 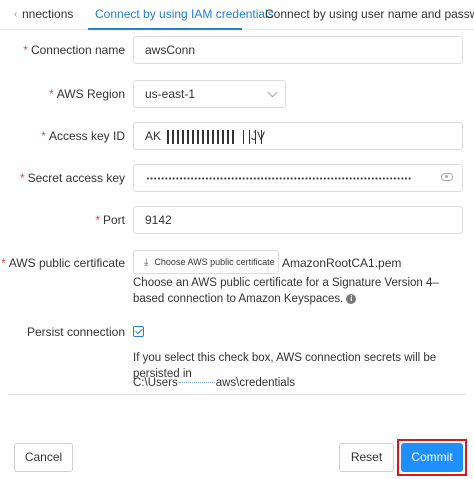 I want to click on credentials-path-prefix: C:\Users, so click(x=155, y=383).